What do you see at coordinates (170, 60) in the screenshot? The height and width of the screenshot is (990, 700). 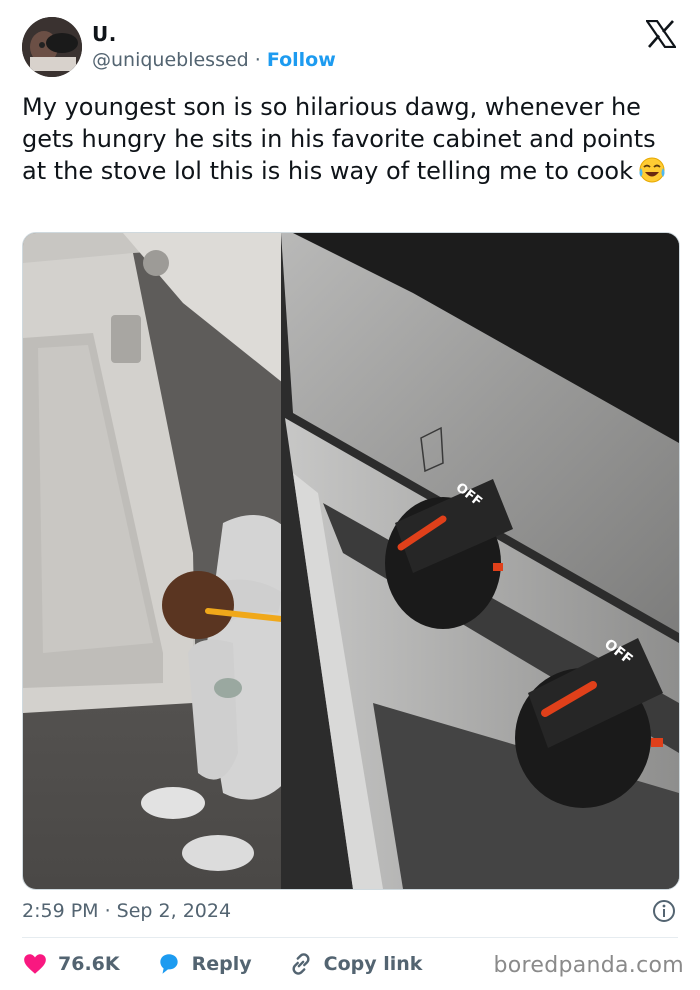 I see `user-handle: @uniqueblessed` at bounding box center [170, 60].